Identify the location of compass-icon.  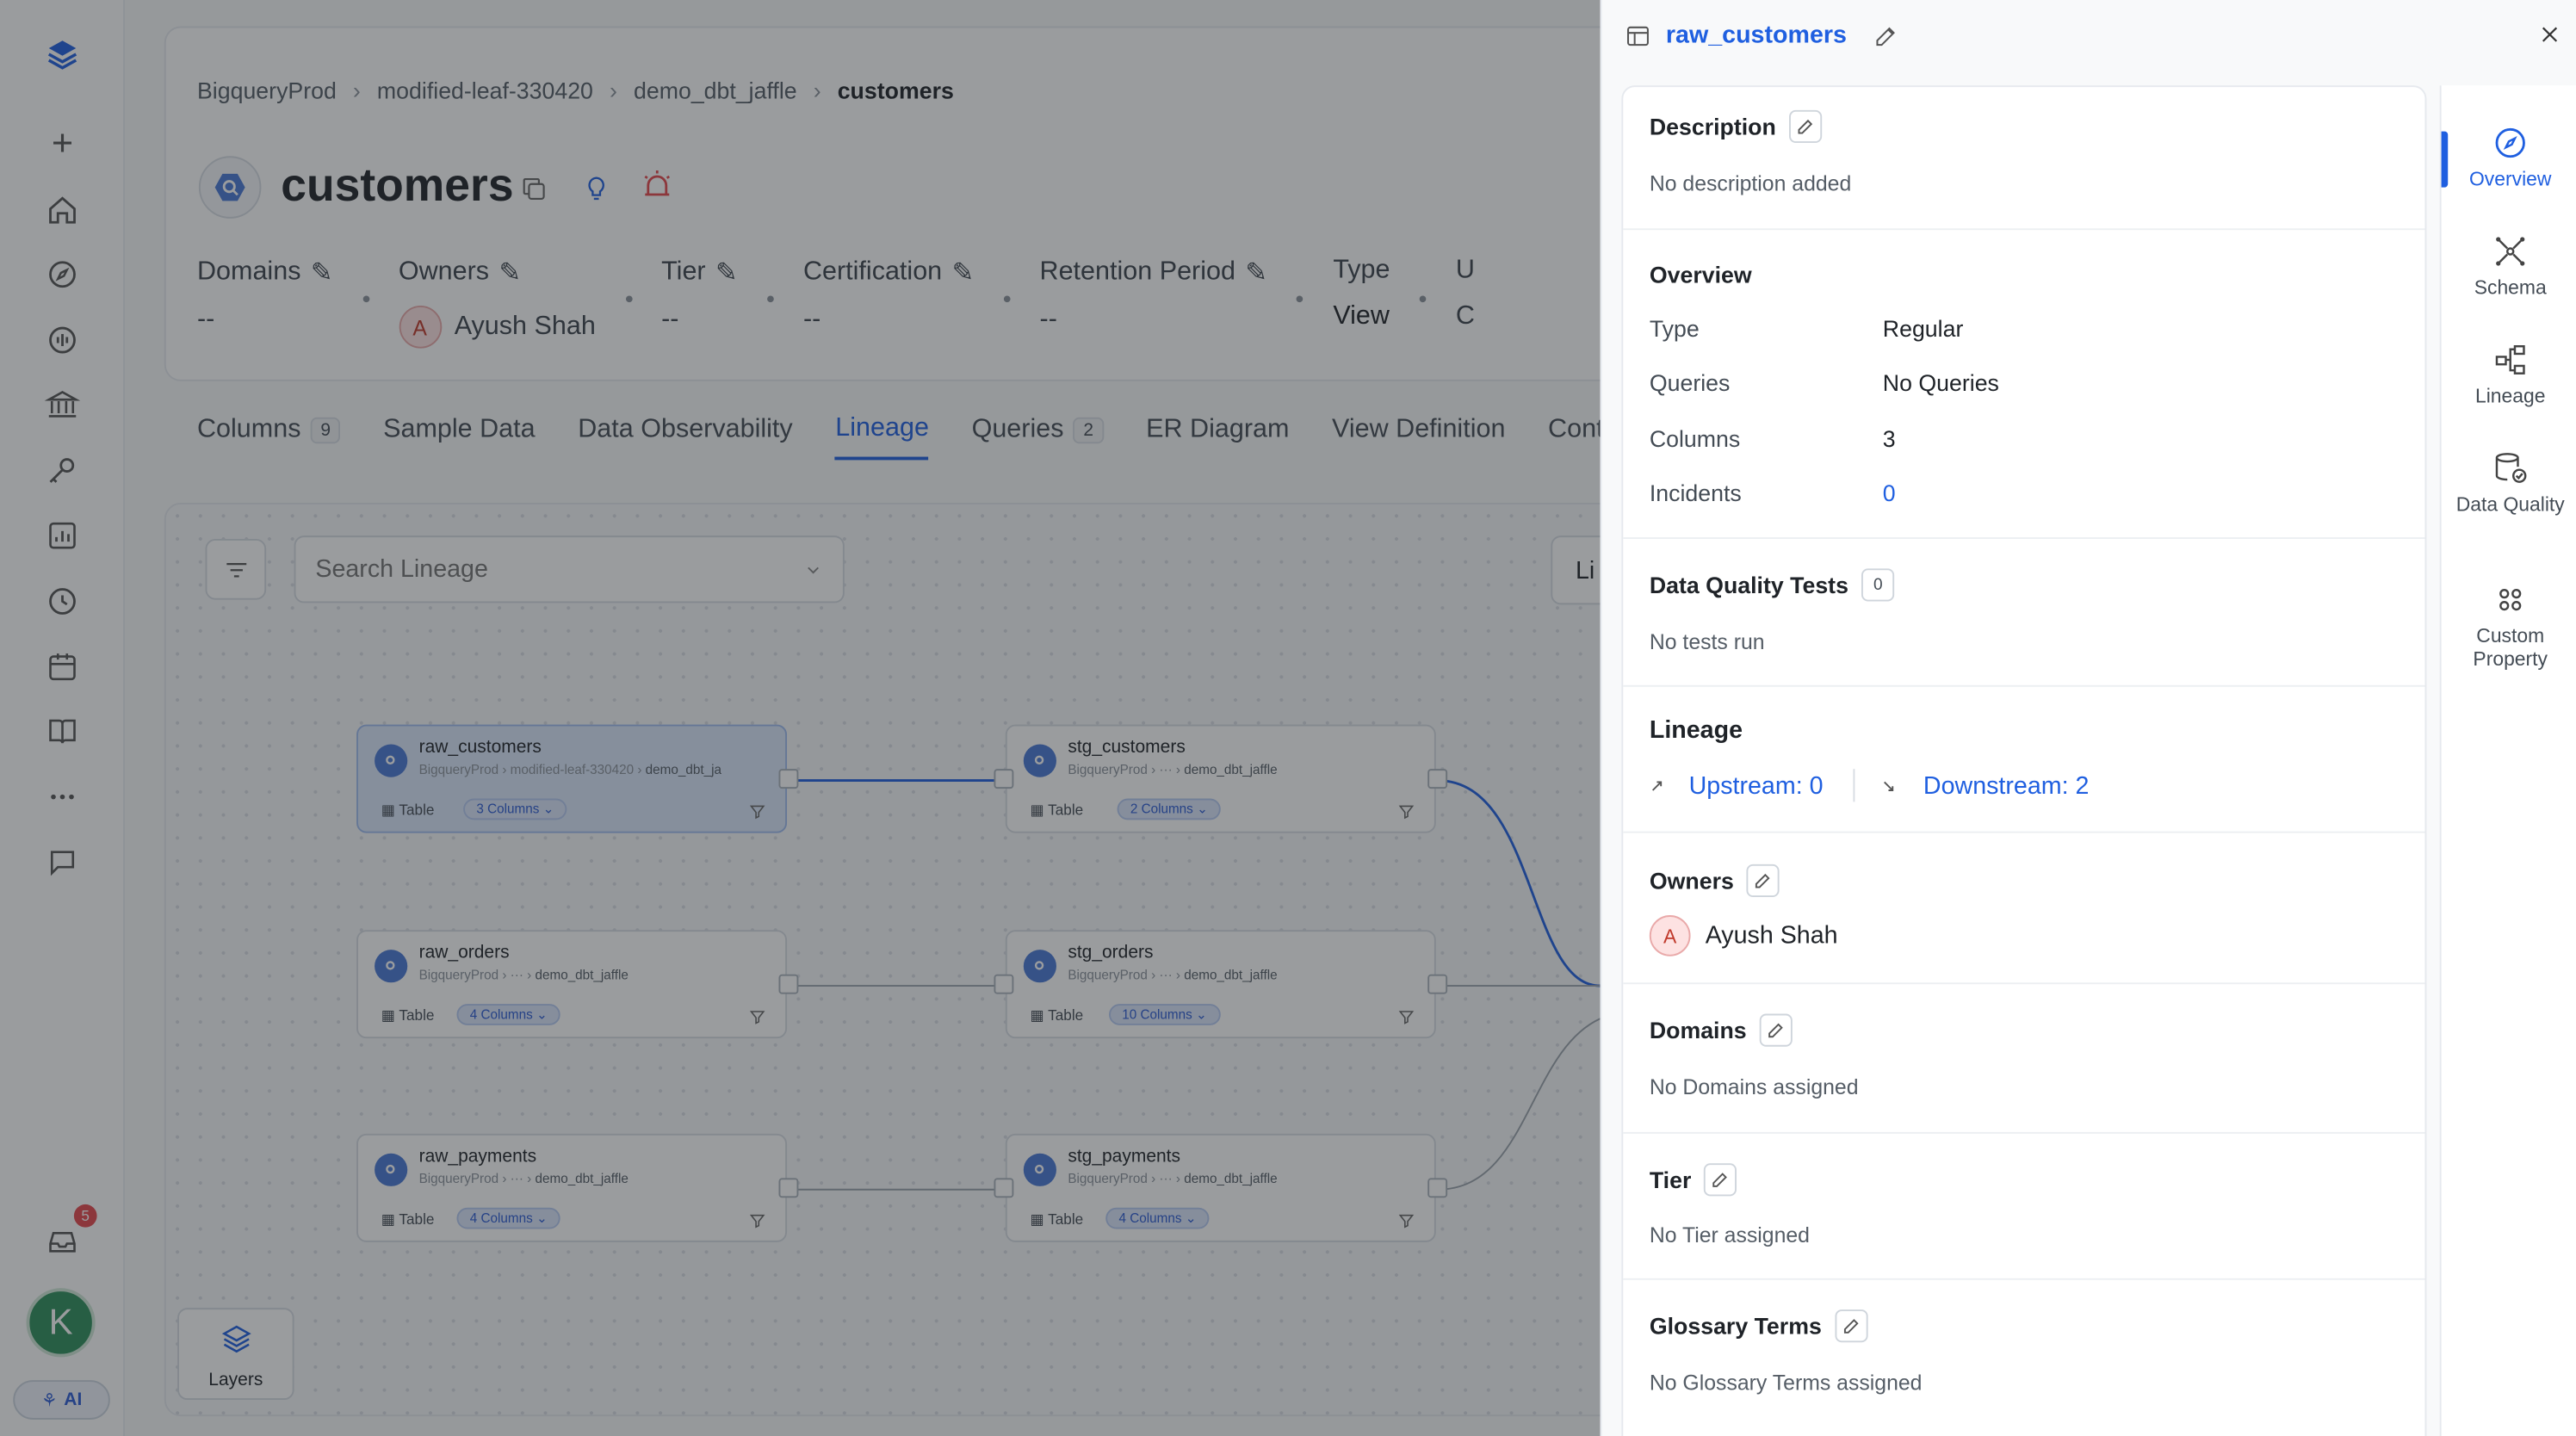
(2510, 142).